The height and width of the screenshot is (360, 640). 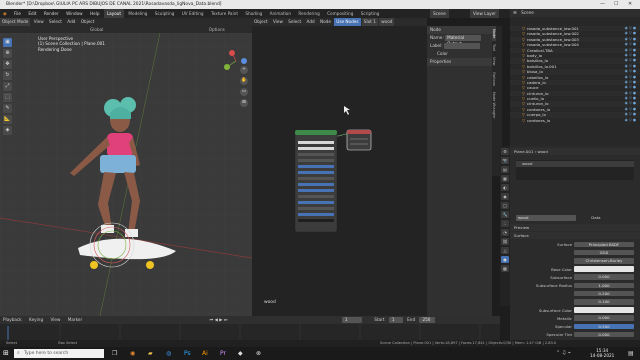 What do you see at coordinates (7, 130) in the screenshot?
I see `add-cube-icon: ◈` at bounding box center [7, 130].